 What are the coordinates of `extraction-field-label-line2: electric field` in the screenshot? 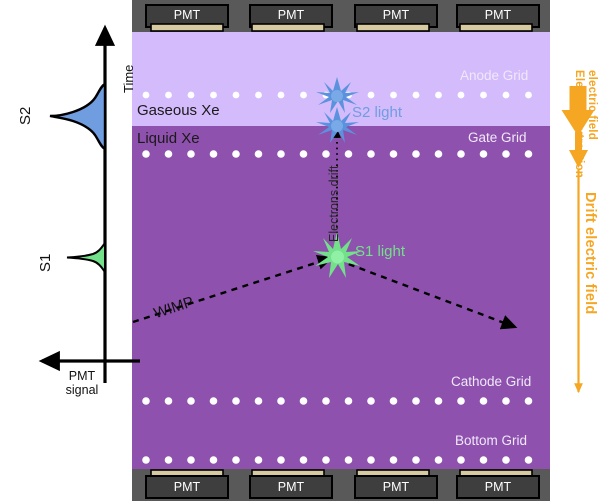 It's located at (592, 105).